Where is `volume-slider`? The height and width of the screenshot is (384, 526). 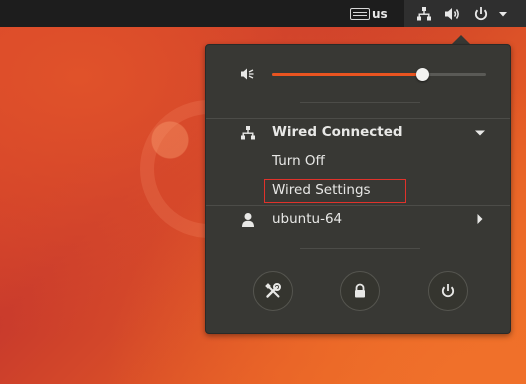
volume-slider is located at coordinates (379, 74).